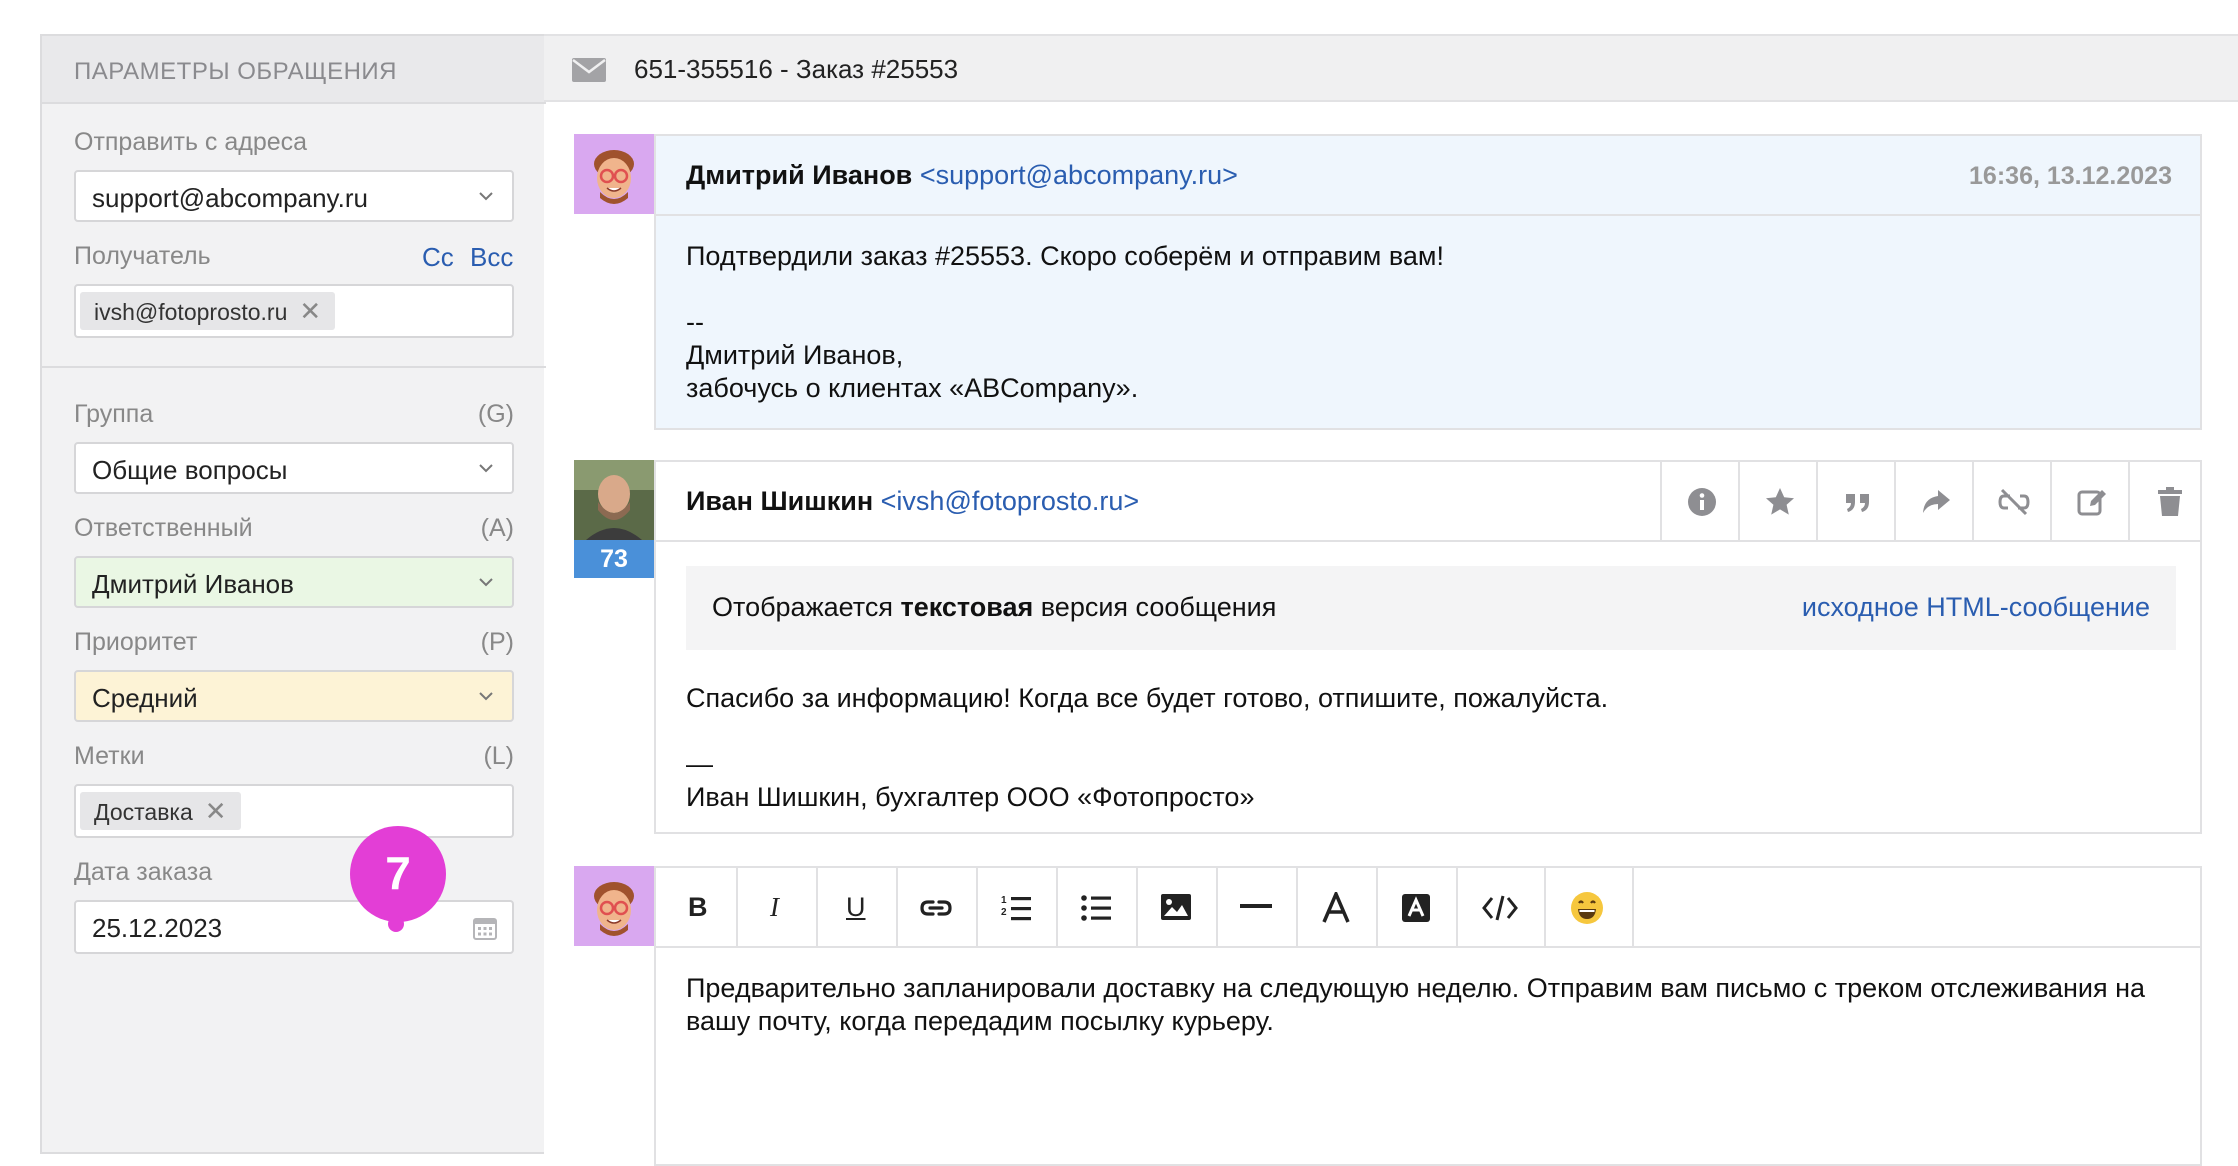  What do you see at coordinates (190, 470) in the screenshot?
I see `group-value: Общие вопросы` at bounding box center [190, 470].